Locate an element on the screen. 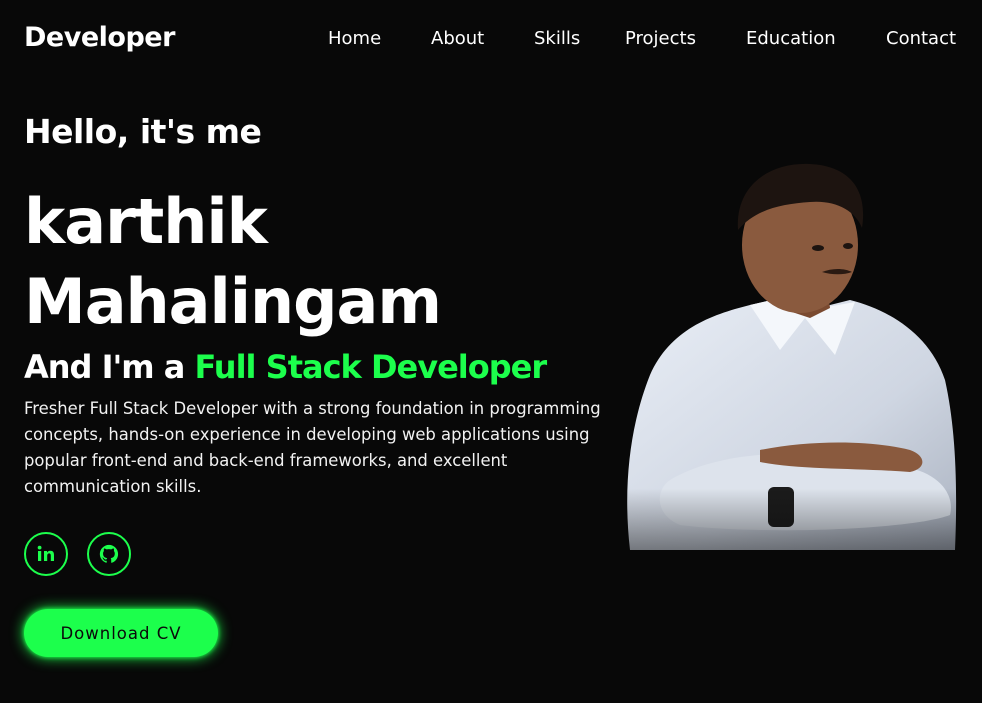  role-heading: And I'm a Full Stack Developer is located at coordinates (286, 367).